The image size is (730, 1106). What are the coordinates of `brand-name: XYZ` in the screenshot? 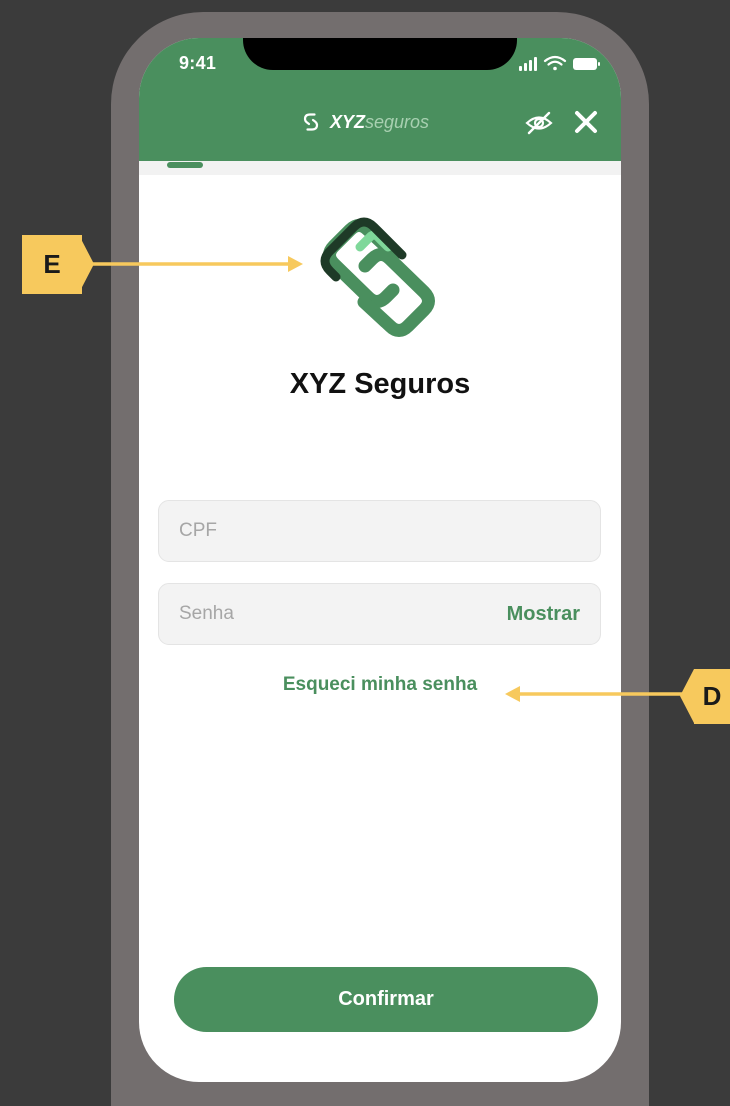 It's located at (348, 121).